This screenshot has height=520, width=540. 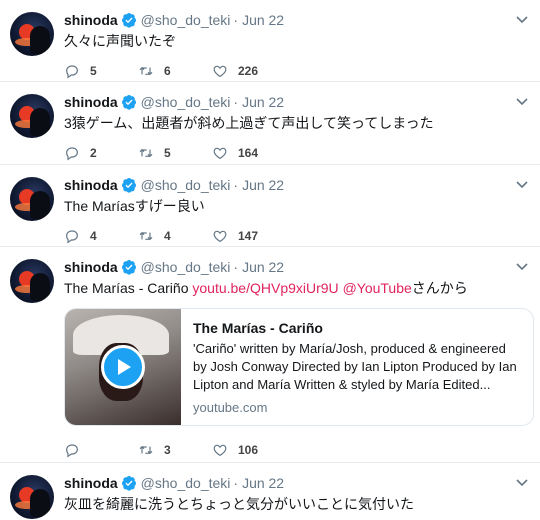 I want to click on reply-count: 2, so click(x=93, y=153).